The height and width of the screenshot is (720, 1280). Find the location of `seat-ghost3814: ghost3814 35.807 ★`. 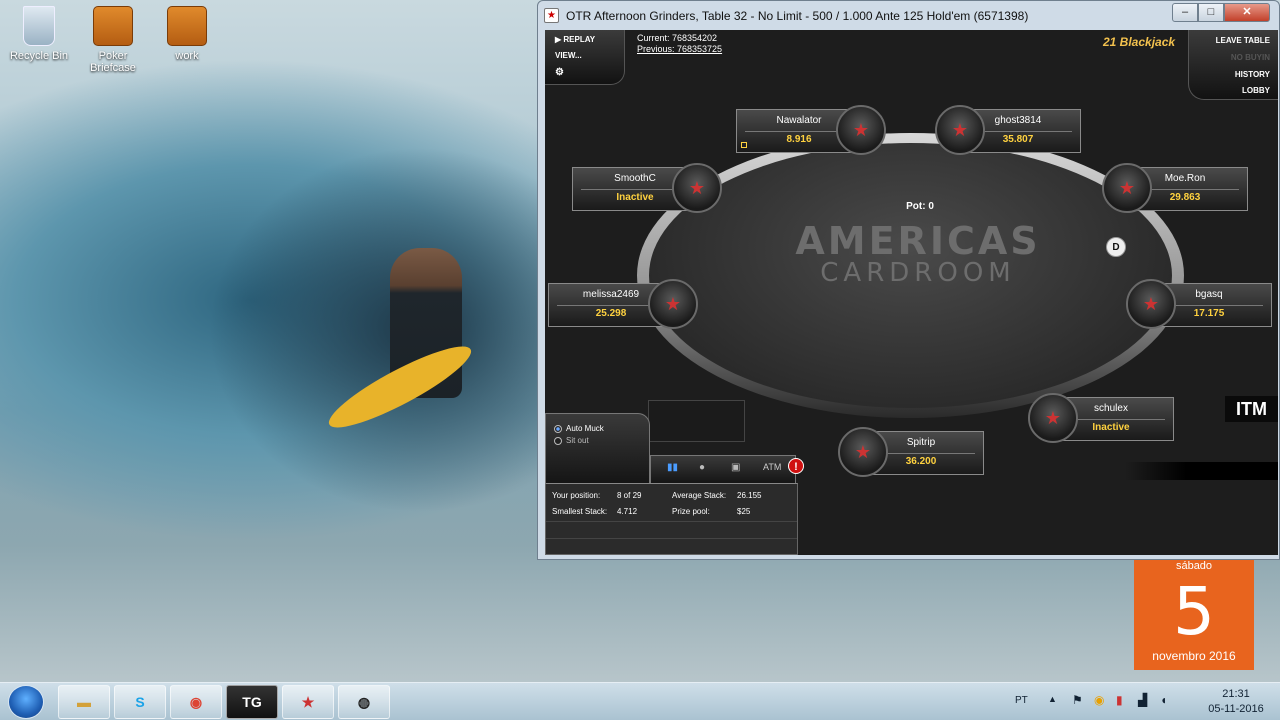

seat-ghost3814: ghost3814 35.807 ★ is located at coordinates (1008, 130).